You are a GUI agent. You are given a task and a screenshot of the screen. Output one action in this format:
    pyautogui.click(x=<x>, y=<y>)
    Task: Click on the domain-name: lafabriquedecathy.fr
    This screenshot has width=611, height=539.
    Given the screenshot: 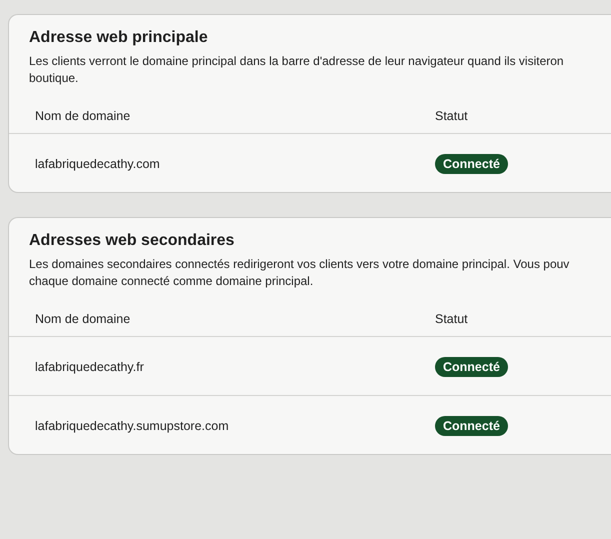 What is the action you would take?
    pyautogui.click(x=90, y=367)
    